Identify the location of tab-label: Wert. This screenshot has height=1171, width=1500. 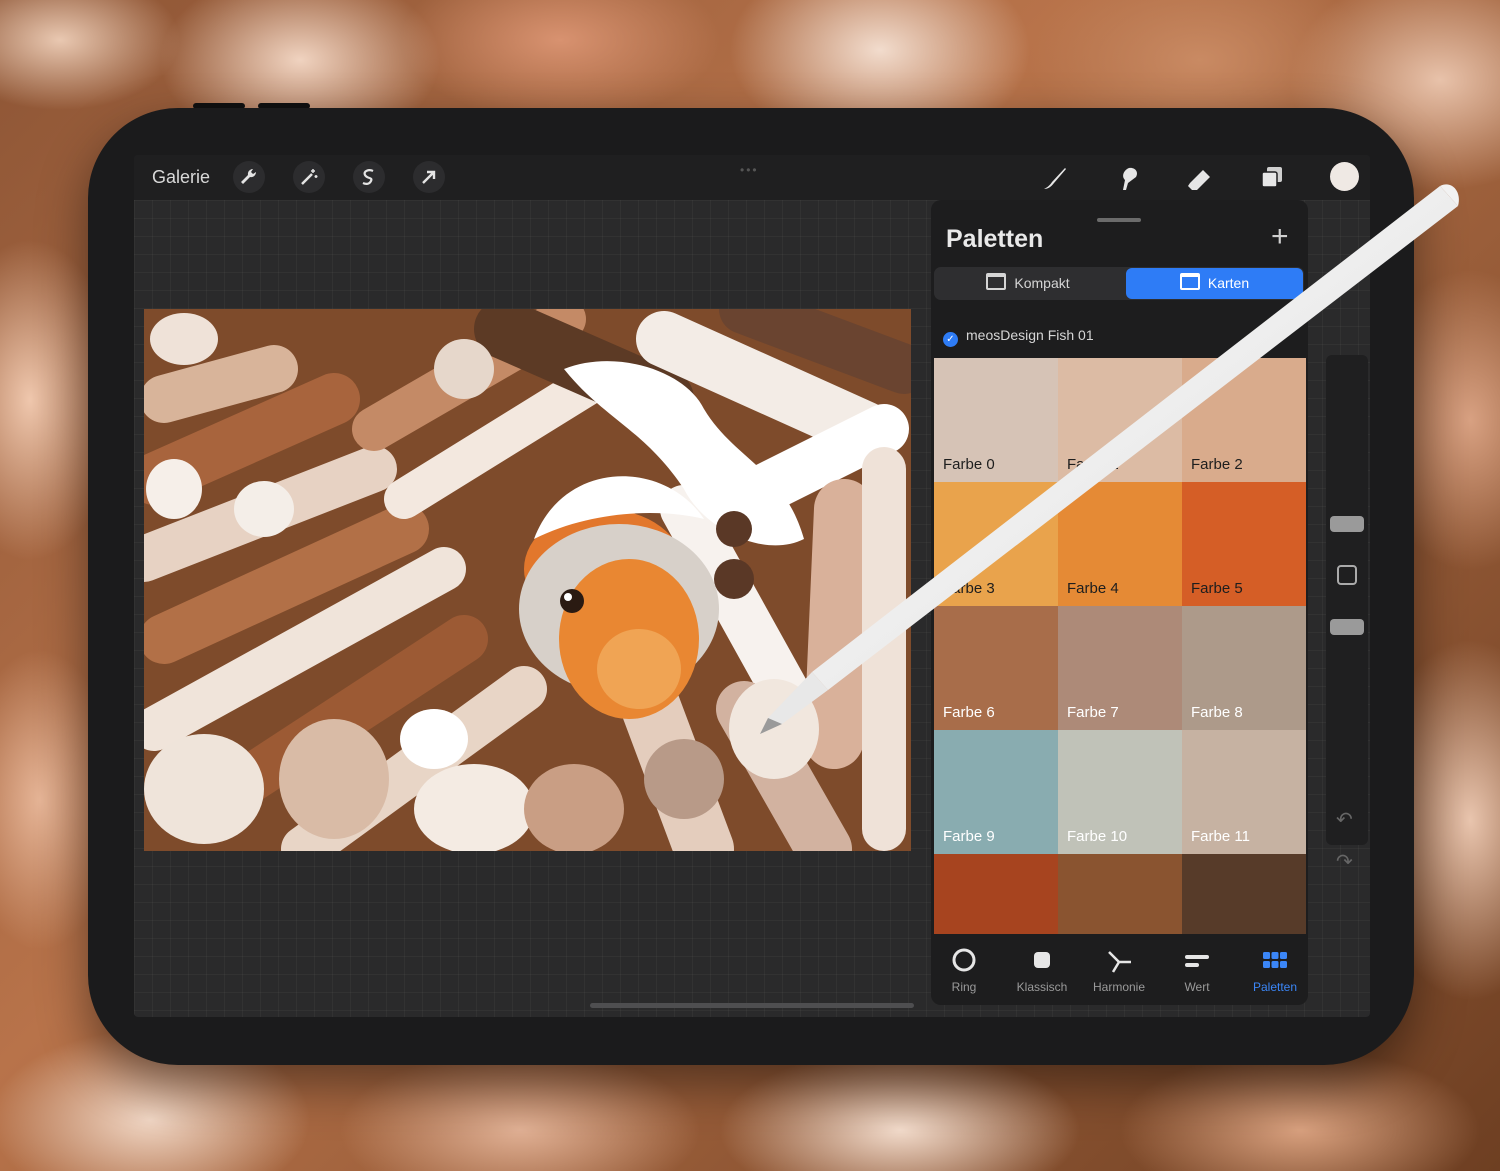
(1197, 987).